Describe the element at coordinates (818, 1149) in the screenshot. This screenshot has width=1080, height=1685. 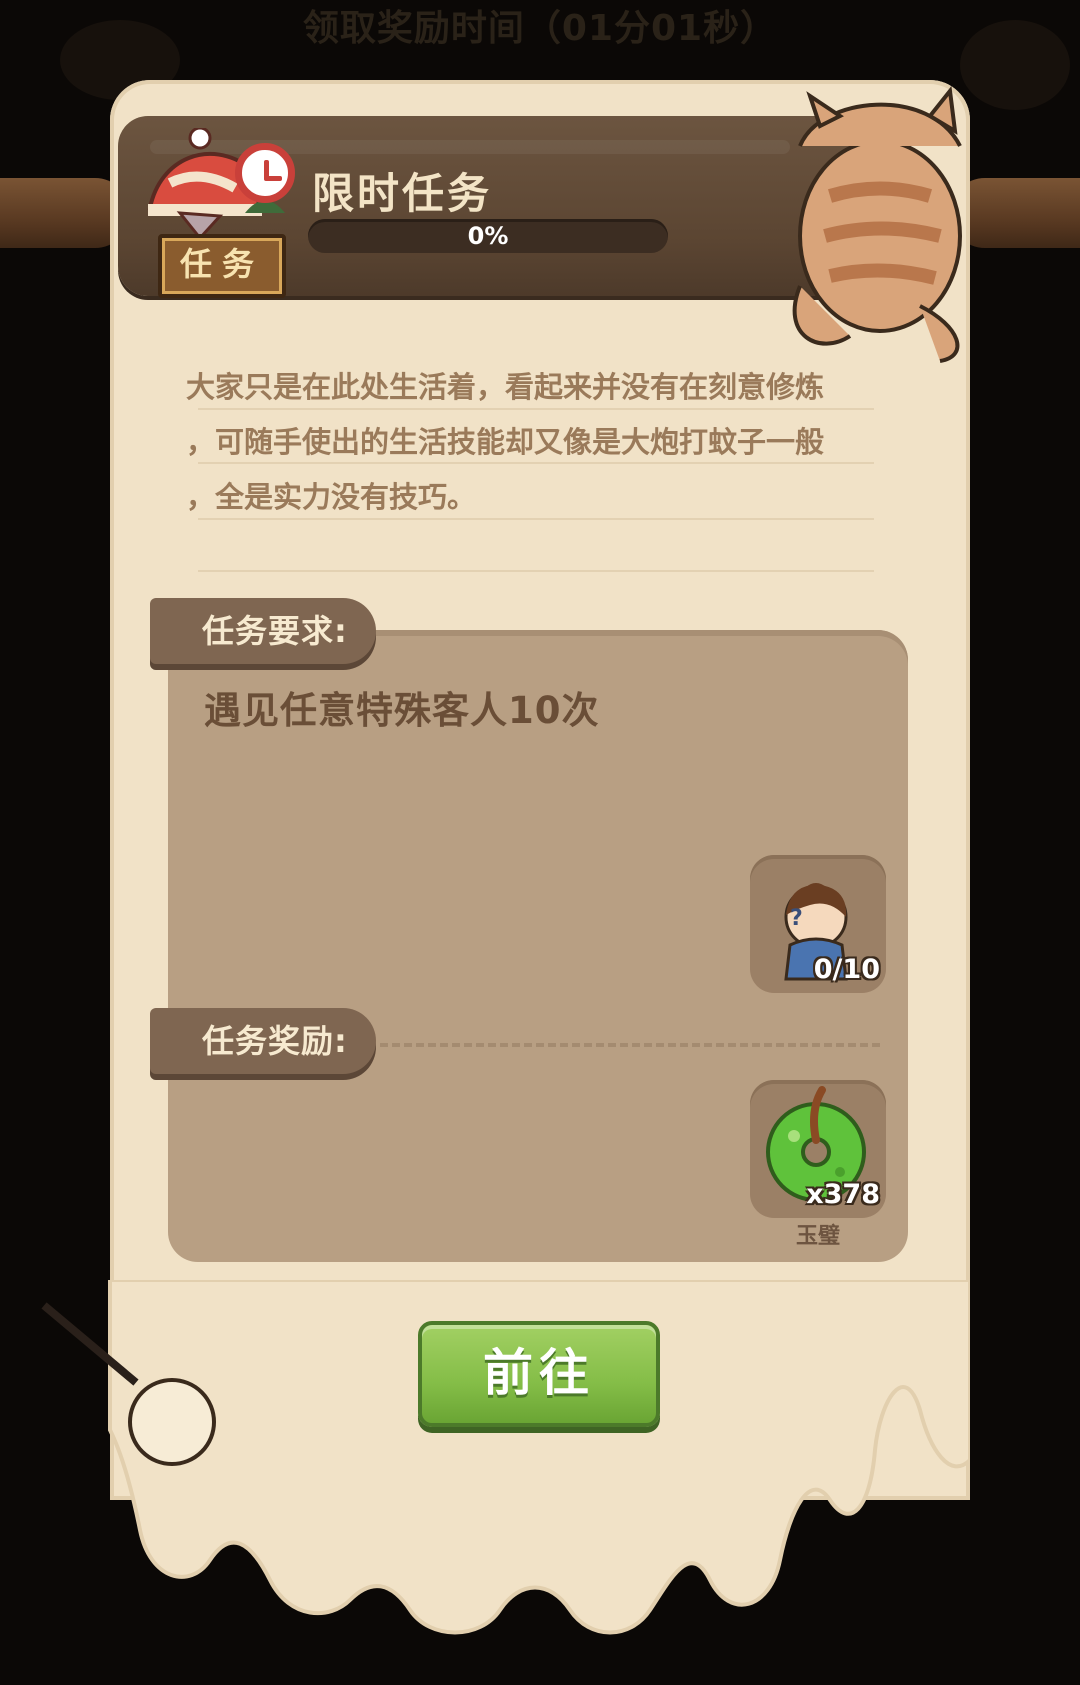
I see `reward-item-slot: x378` at that location.